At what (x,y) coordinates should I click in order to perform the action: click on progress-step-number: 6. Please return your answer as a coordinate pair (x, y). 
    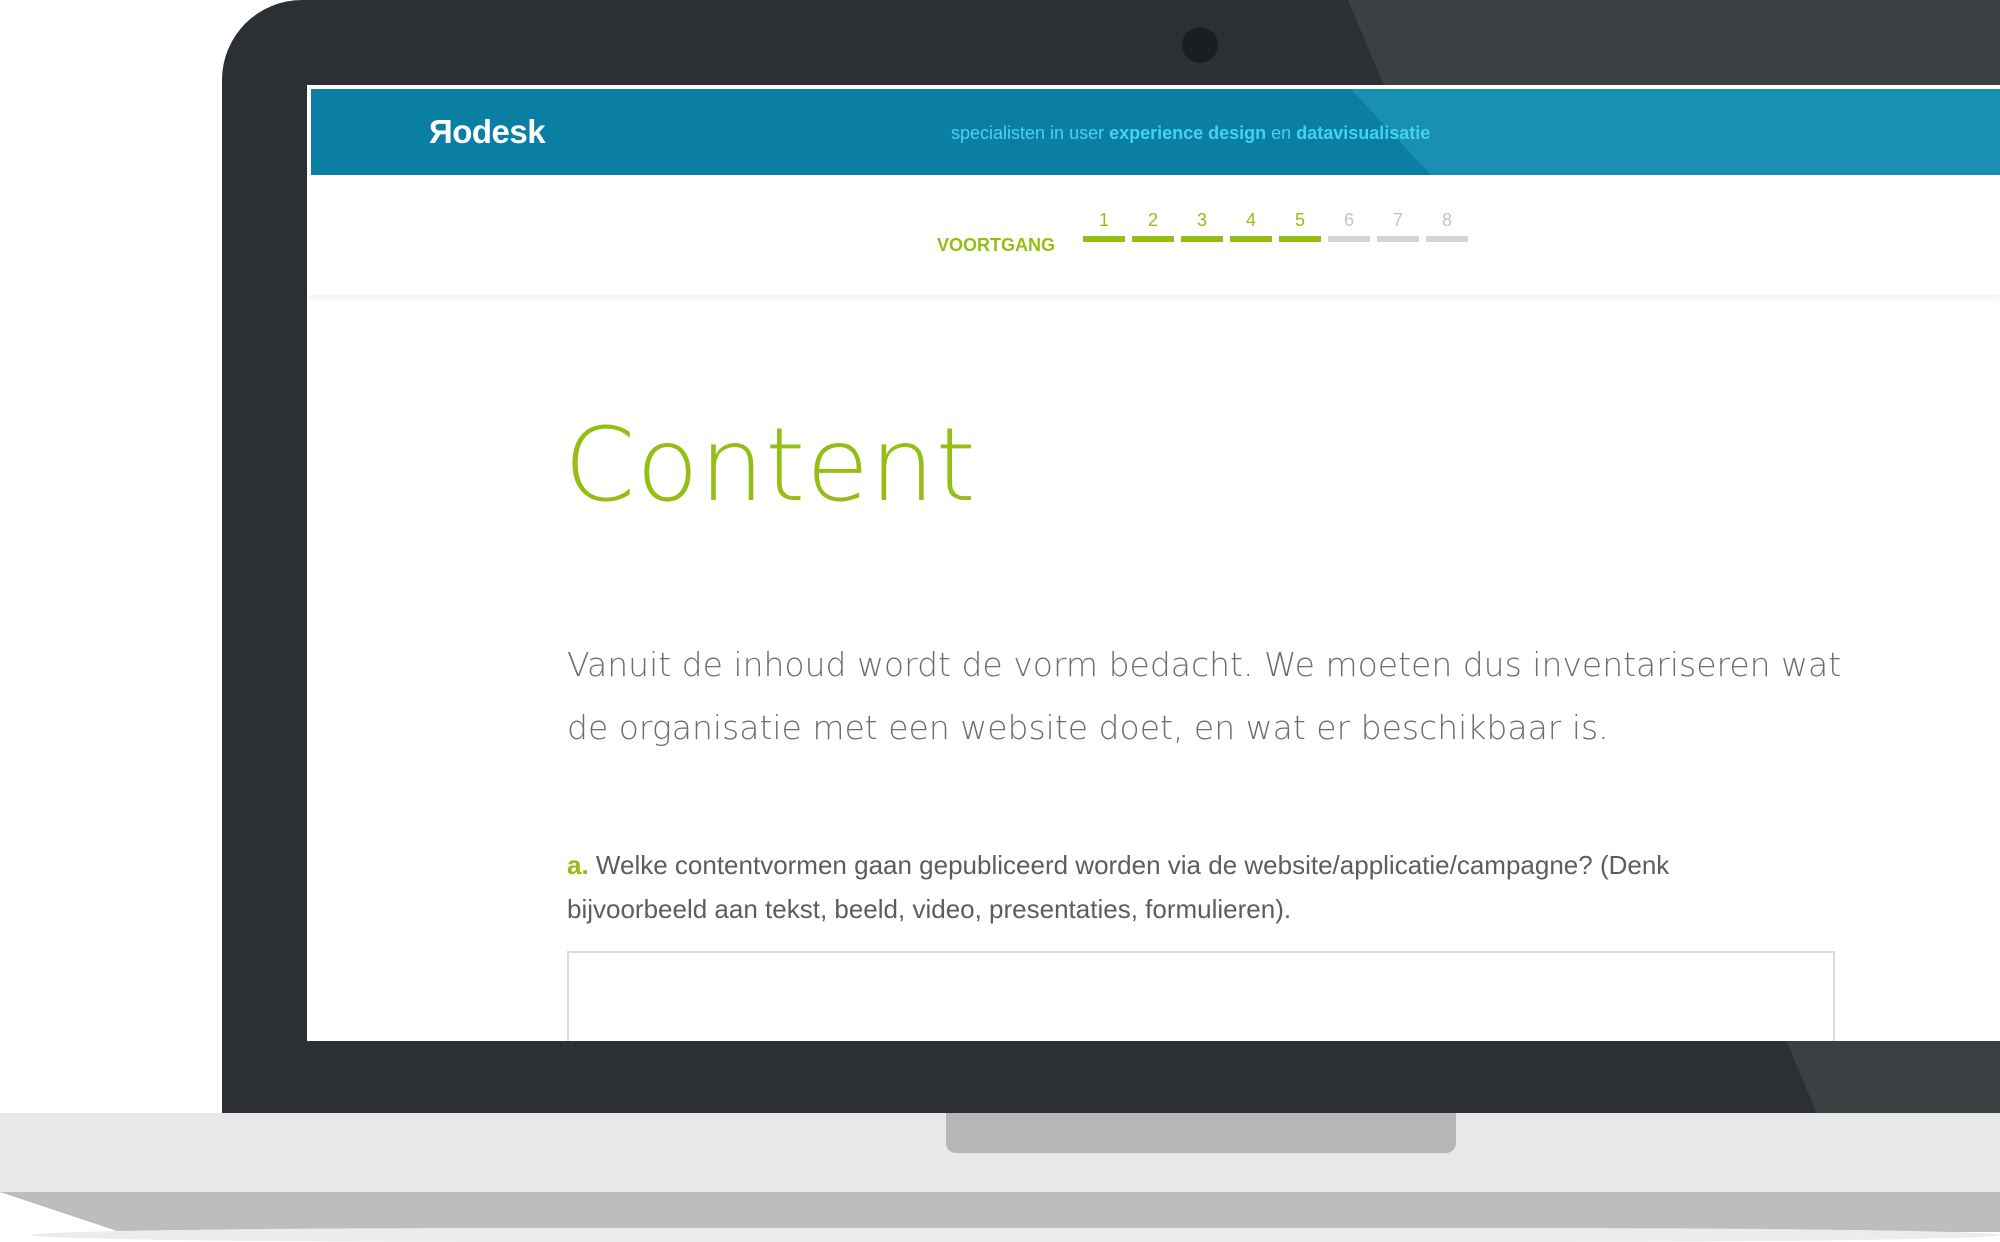
    Looking at the image, I should click on (1348, 220).